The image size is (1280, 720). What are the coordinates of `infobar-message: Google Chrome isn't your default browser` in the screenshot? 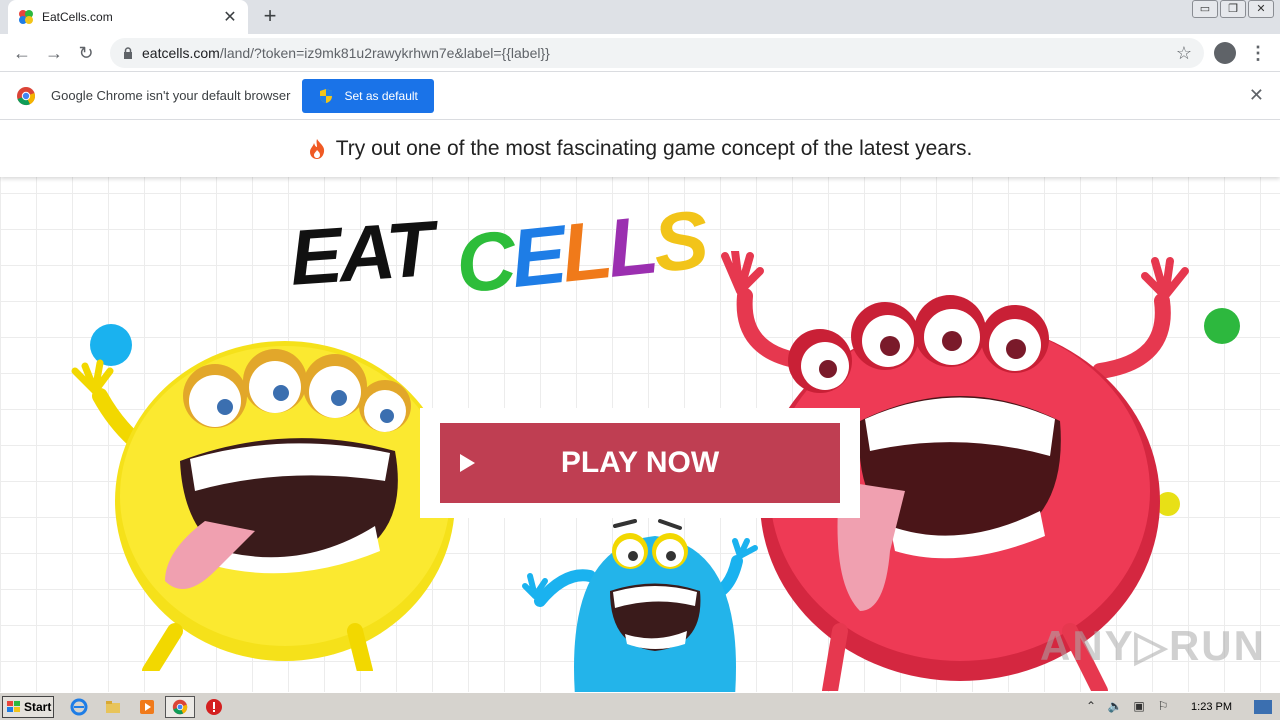 It's located at (171, 95).